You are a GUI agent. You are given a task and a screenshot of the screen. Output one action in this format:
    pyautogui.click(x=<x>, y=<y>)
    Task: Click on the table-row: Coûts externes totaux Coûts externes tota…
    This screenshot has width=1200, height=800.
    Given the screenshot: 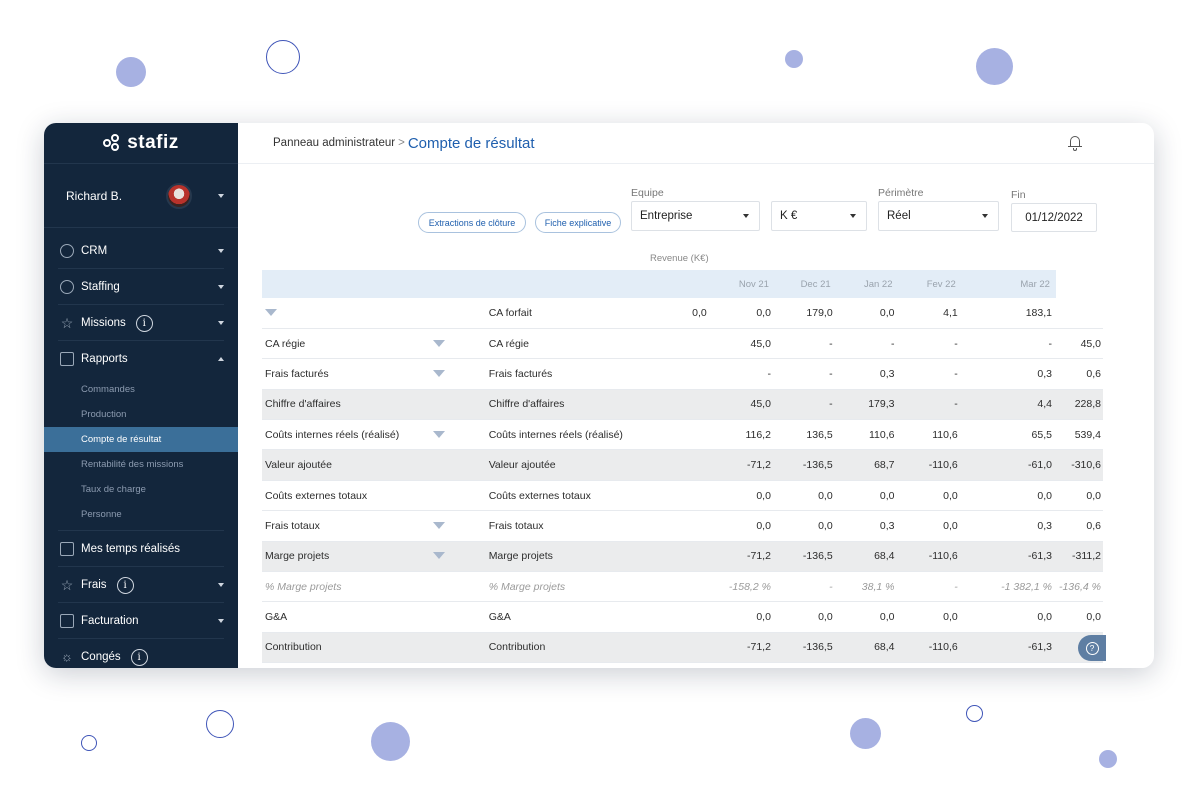 What is the action you would take?
    pyautogui.click(x=682, y=495)
    